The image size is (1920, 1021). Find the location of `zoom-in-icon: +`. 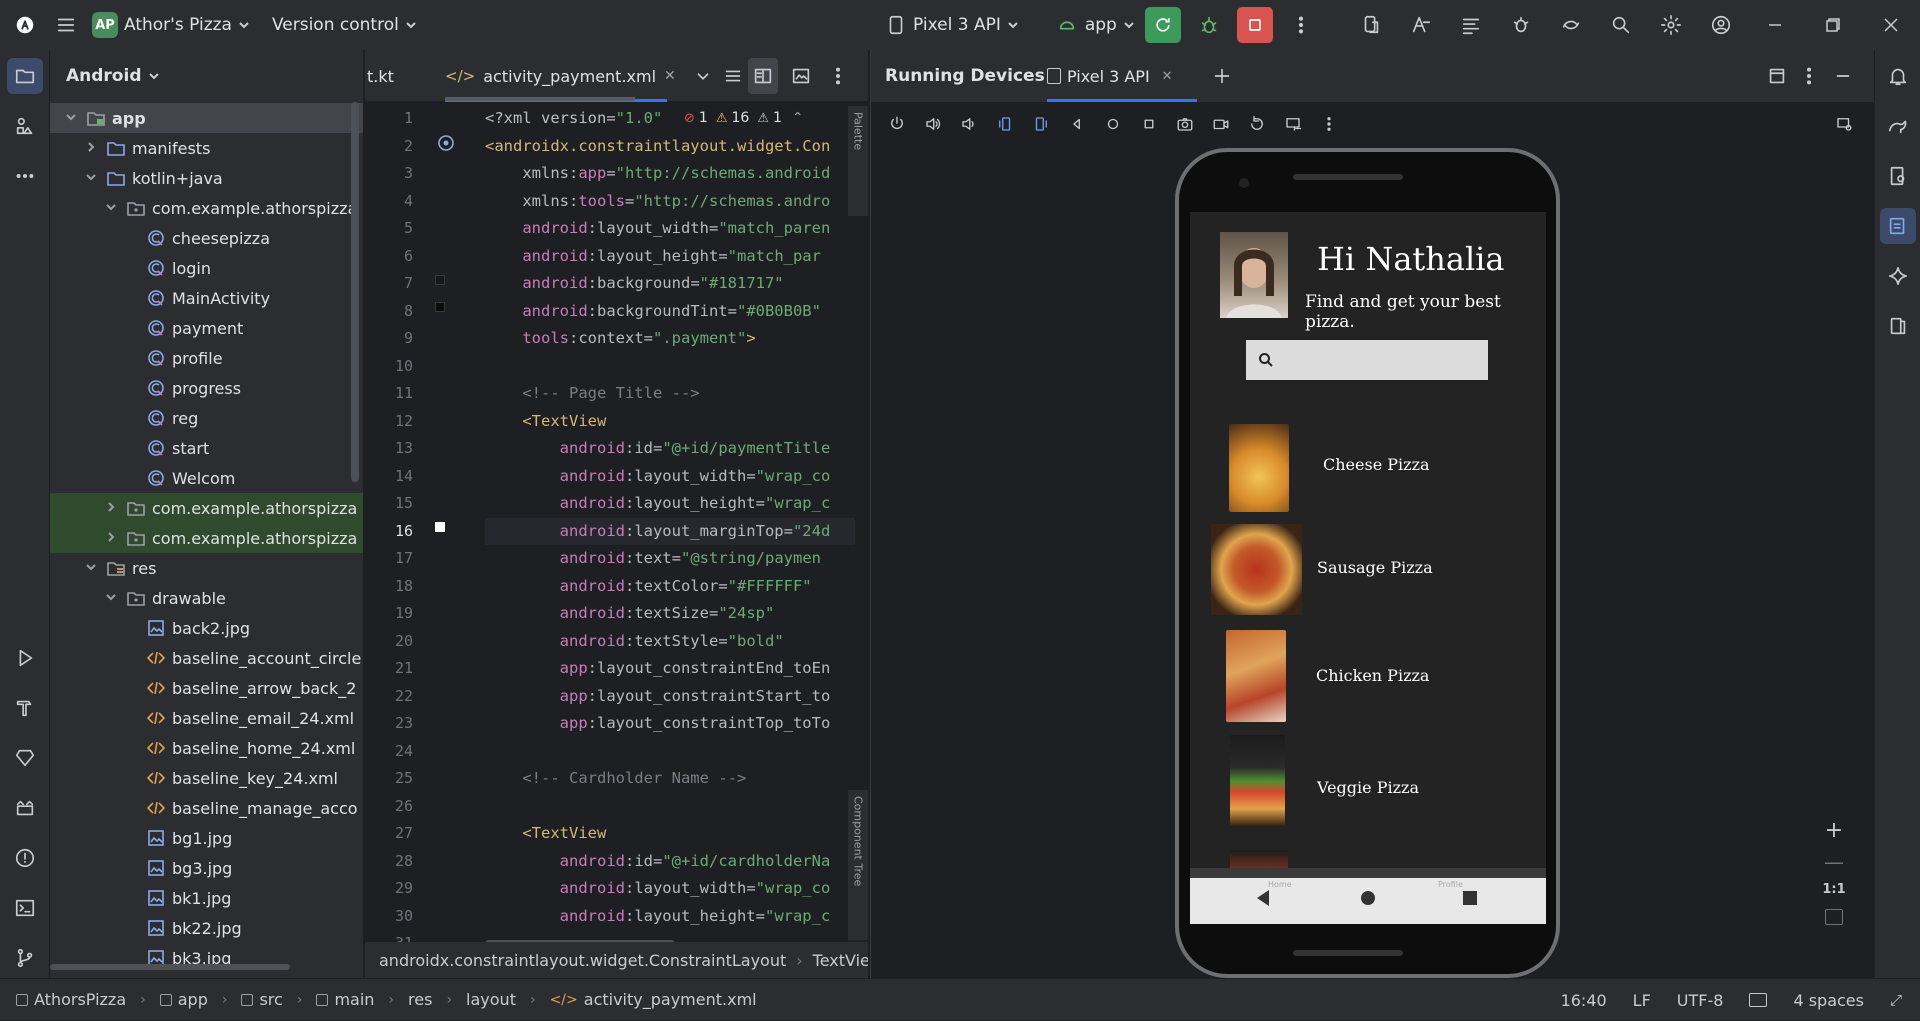

zoom-in-icon: + is located at coordinates (1834, 831).